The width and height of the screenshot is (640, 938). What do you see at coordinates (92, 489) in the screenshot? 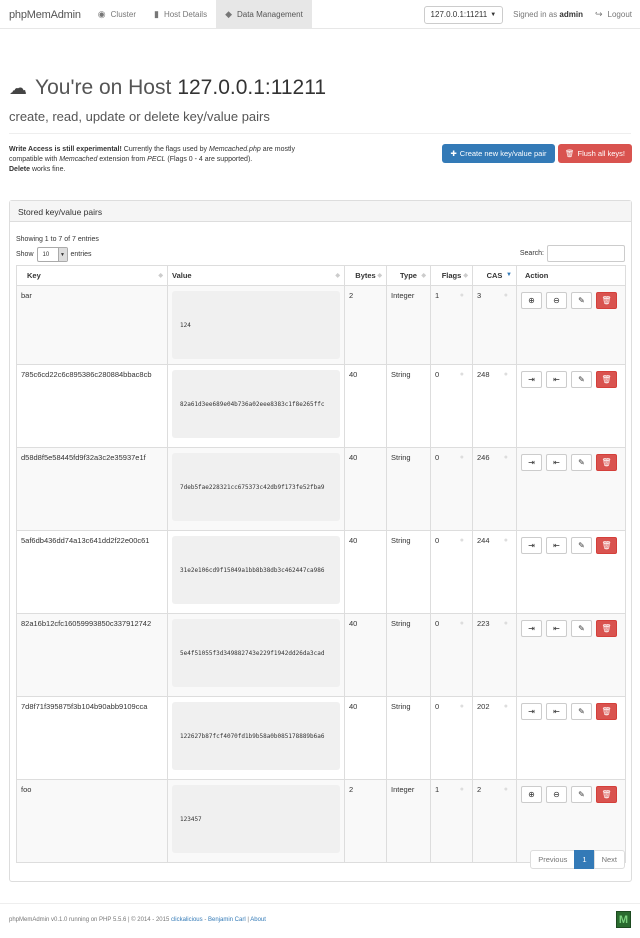
I see `cell-key: d58d8f5e58445fd9f32a3c2e35937e1f` at bounding box center [92, 489].